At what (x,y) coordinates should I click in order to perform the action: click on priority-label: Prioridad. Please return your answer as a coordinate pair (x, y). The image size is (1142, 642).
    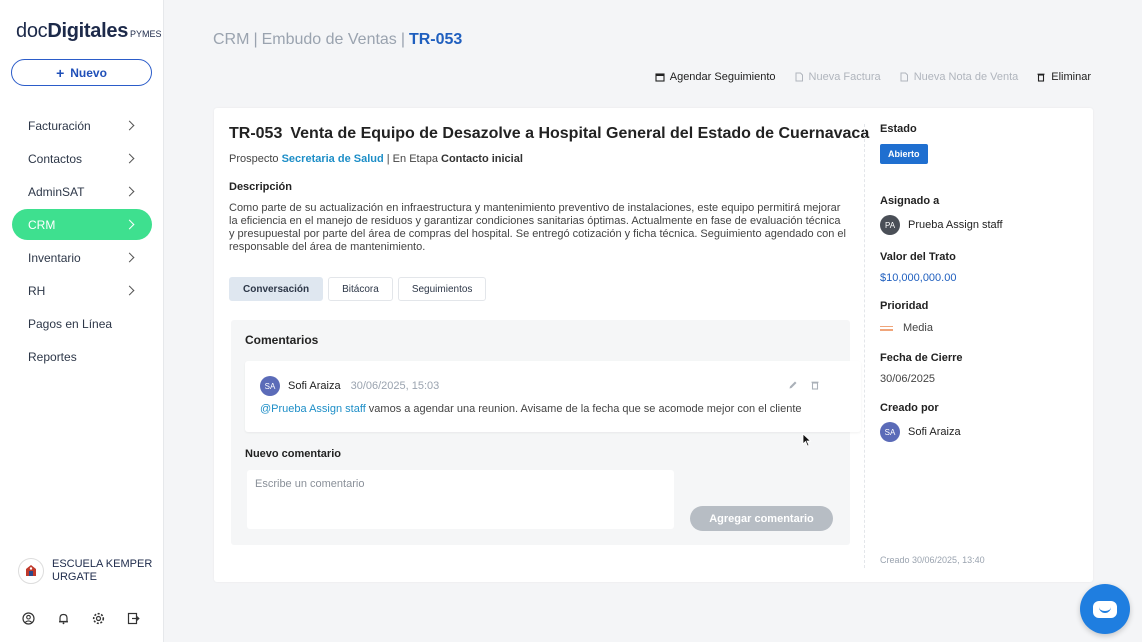
    Looking at the image, I should click on (904, 306).